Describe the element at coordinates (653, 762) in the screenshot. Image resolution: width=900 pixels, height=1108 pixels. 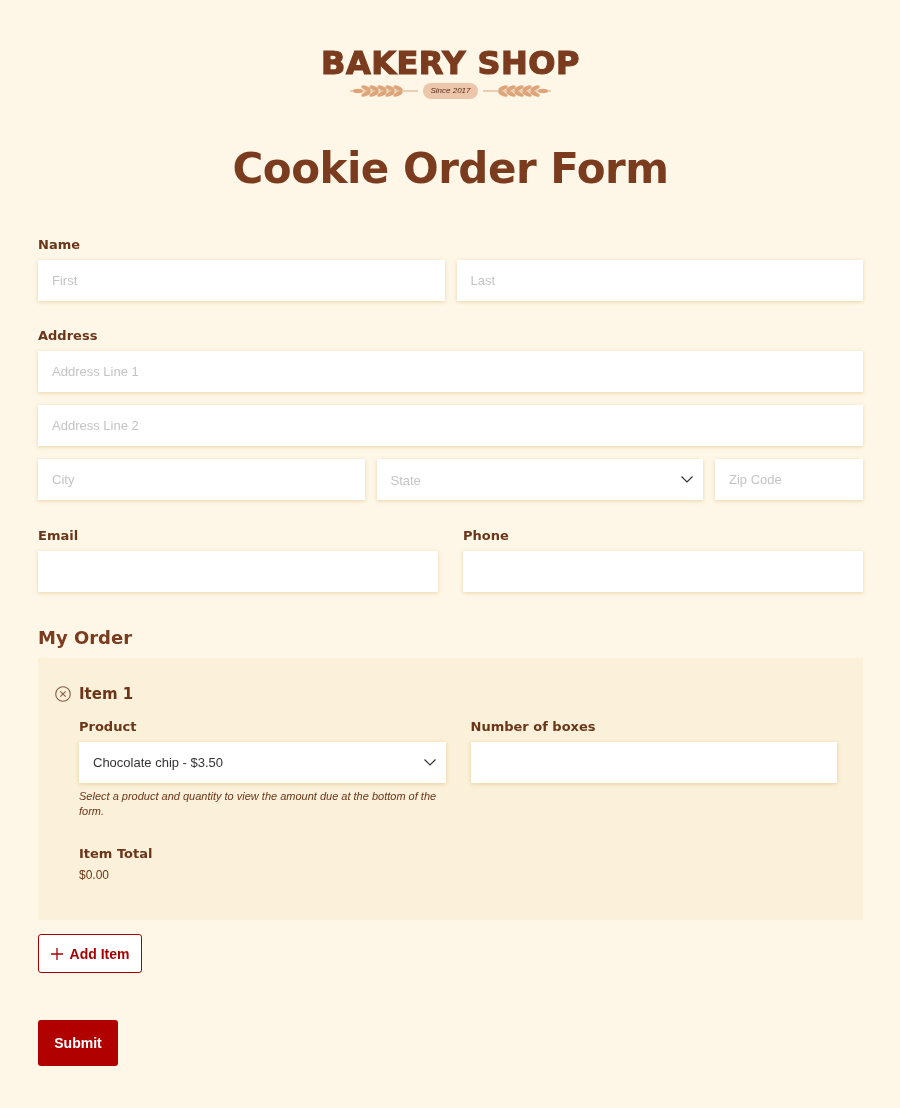
I see `number-input` at that location.